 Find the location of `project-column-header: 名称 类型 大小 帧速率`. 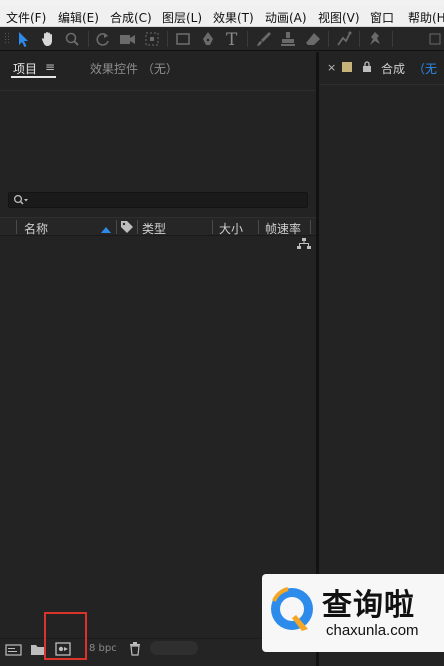

project-column-header: 名称 类型 大小 帧速率 is located at coordinates (158, 226).